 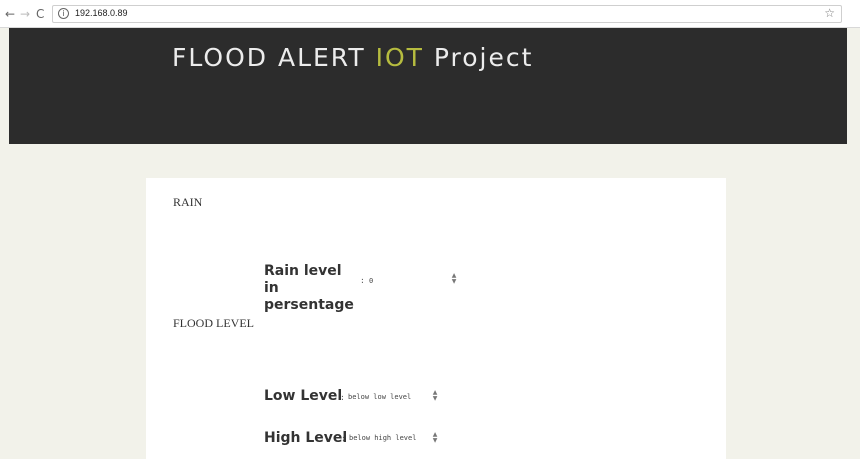 I want to click on rain-level-field: 0, so click(x=409, y=281).